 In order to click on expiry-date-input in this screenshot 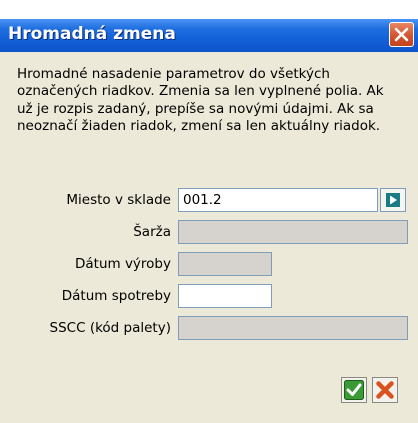, I will do `click(225, 296)`.